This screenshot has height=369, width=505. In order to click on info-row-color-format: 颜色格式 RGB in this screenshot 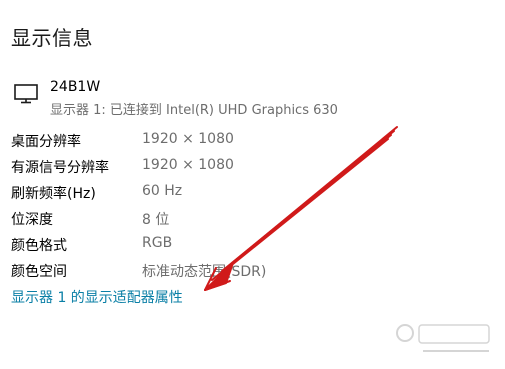, I will do `click(211, 245)`.